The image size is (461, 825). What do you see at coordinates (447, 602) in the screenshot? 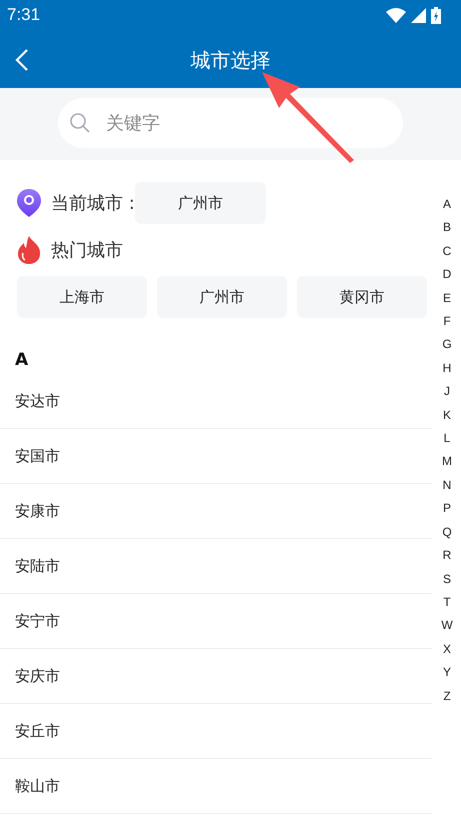
I see `index-letter: T` at bounding box center [447, 602].